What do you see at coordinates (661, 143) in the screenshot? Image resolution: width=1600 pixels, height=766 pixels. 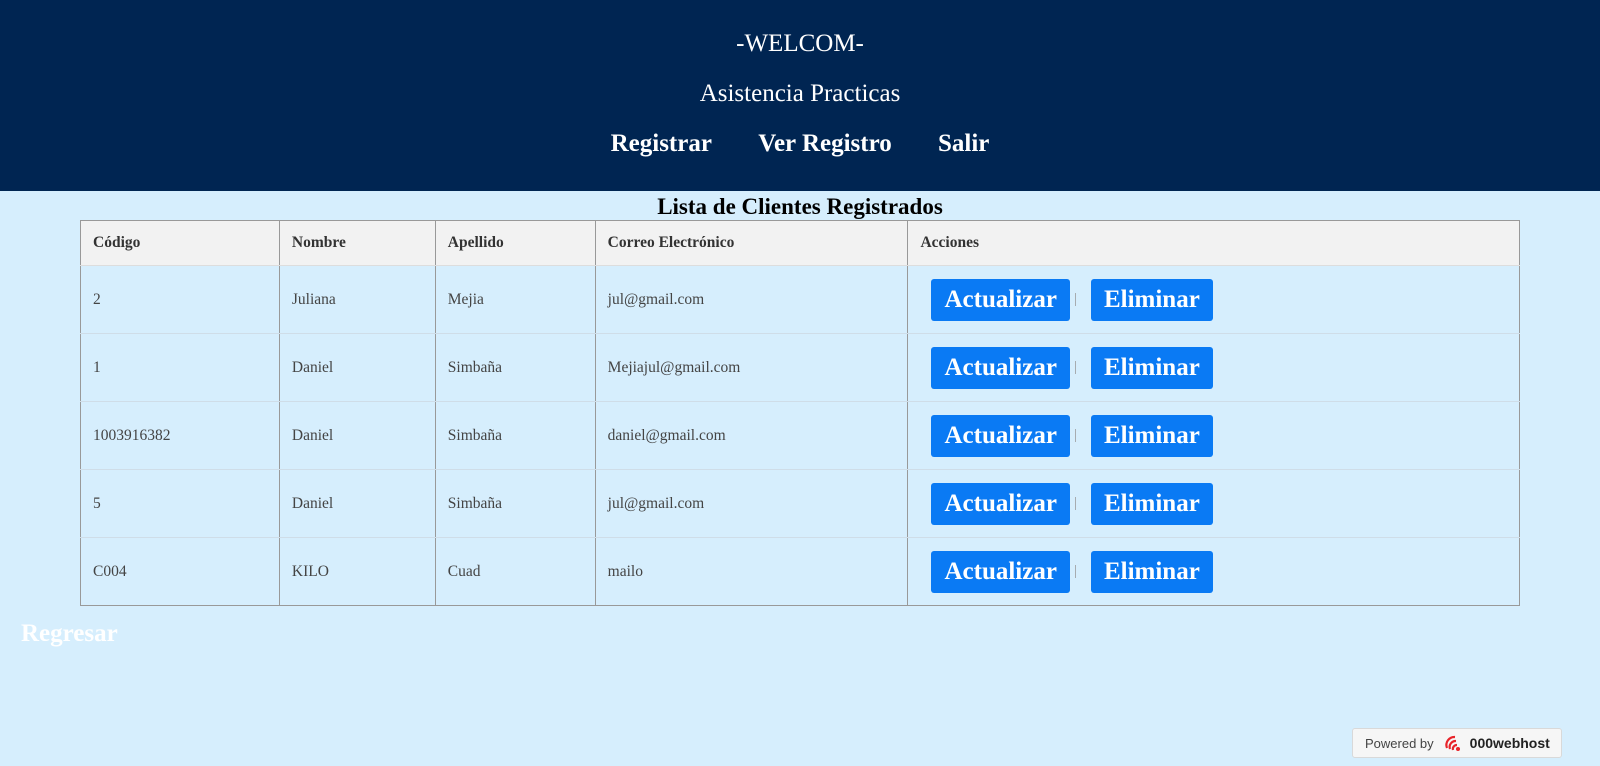 I see `nav-registrar-link: Registrar` at bounding box center [661, 143].